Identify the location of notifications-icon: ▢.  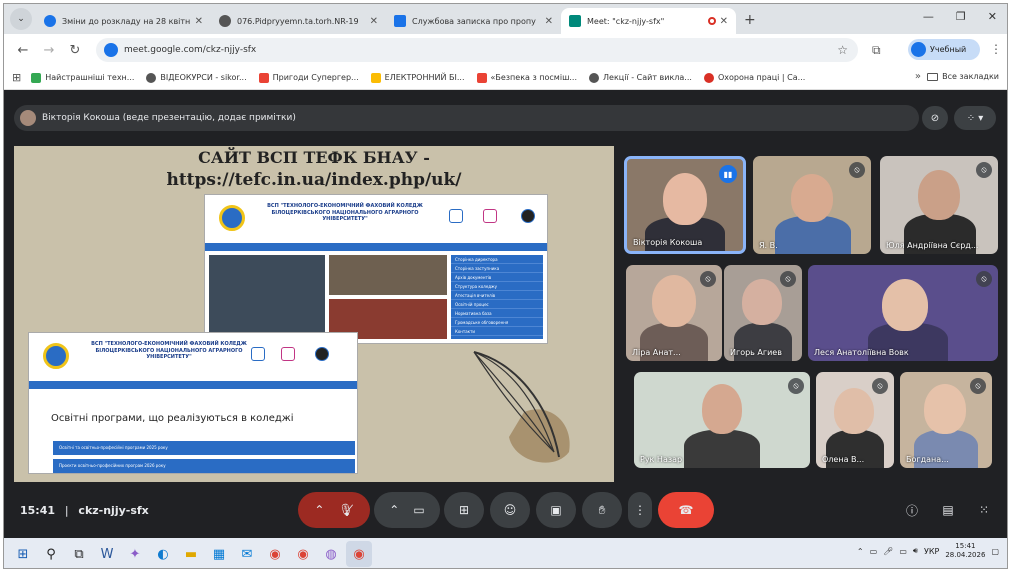
(995, 551).